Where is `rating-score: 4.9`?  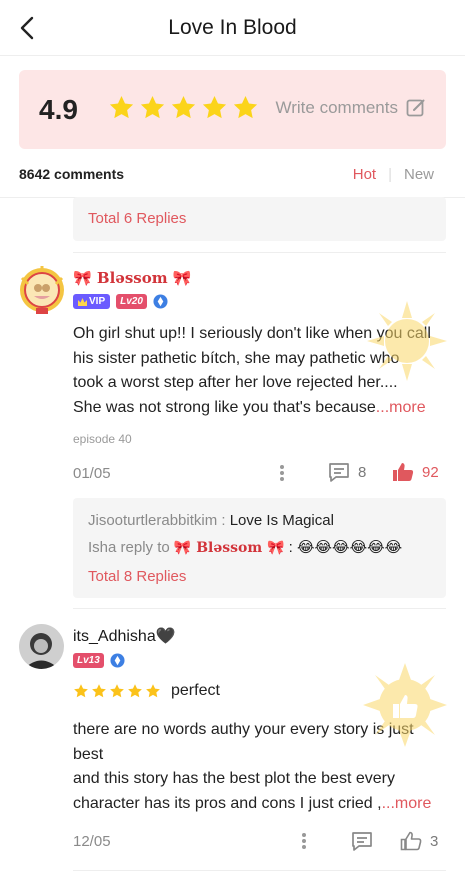
rating-score: 4.9 is located at coordinates (58, 109).